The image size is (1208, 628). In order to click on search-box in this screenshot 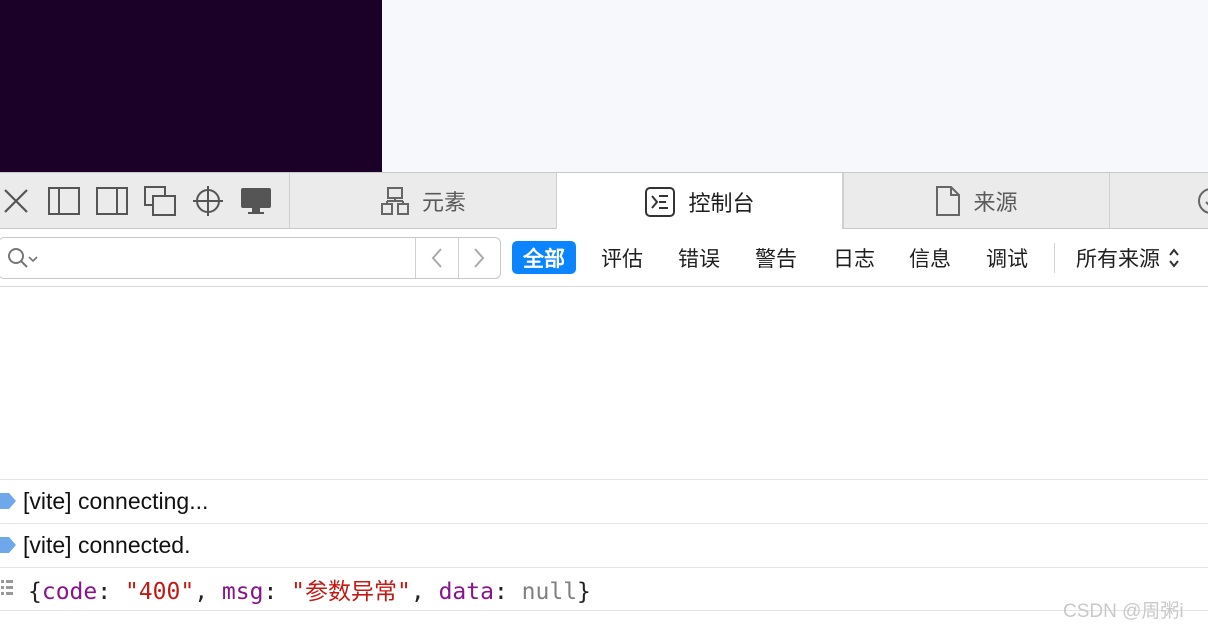, I will do `click(250, 258)`.